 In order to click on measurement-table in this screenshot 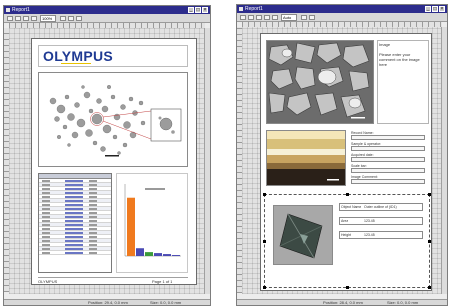, I will do `click(75, 223)`.